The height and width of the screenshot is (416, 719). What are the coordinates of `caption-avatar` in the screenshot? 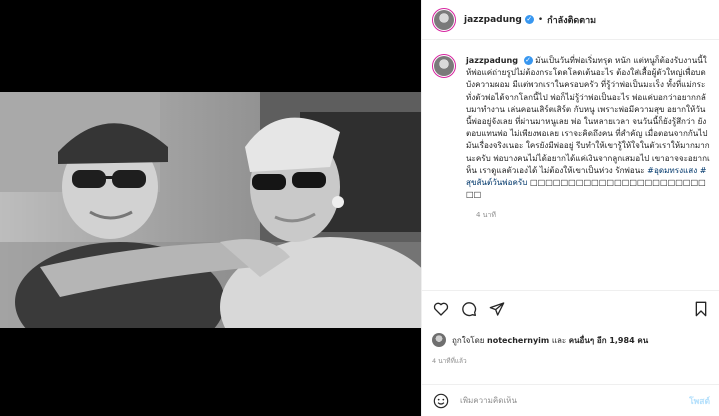 It's located at (444, 66).